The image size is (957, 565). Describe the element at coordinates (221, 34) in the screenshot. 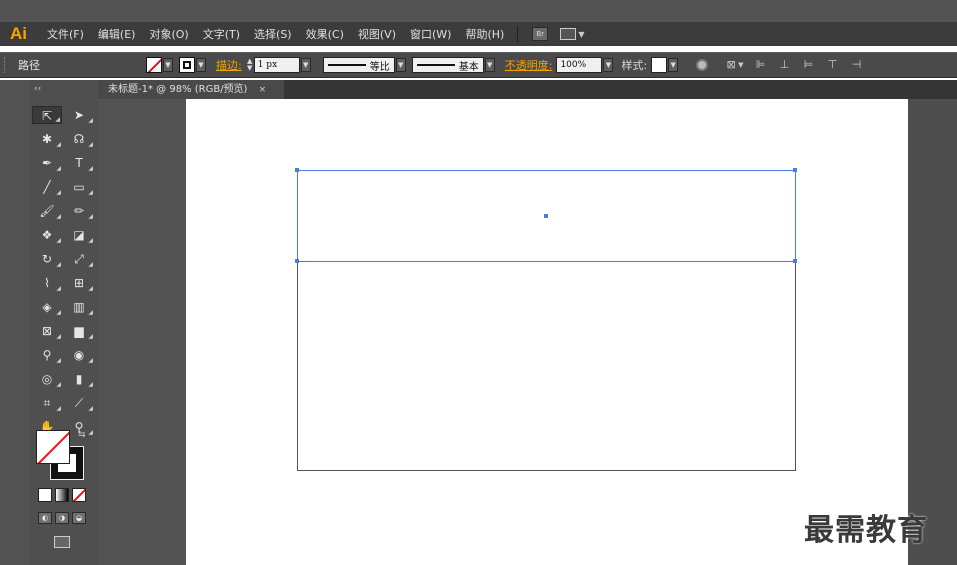

I see `menu-type: 文字(T)` at that location.